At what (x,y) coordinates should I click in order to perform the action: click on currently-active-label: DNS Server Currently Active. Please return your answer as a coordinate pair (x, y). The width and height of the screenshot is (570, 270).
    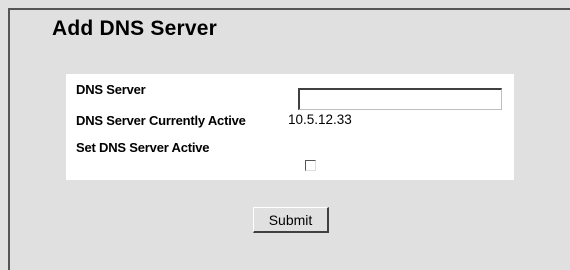
    Looking at the image, I should click on (161, 120).